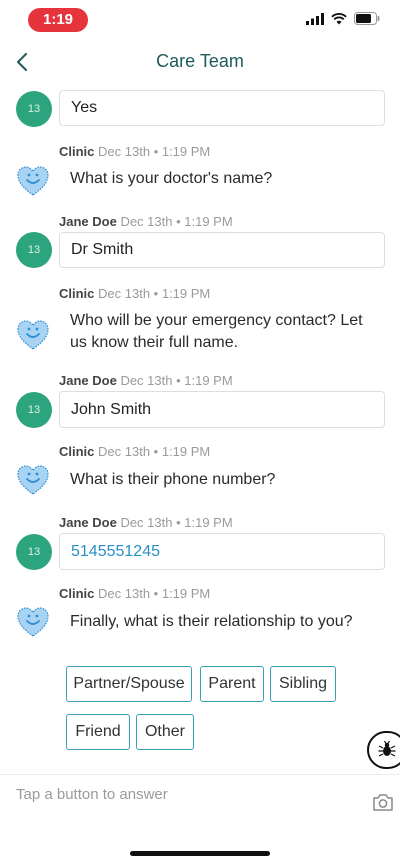 The height and width of the screenshot is (865, 400). I want to click on home-indicator, so click(200, 853).